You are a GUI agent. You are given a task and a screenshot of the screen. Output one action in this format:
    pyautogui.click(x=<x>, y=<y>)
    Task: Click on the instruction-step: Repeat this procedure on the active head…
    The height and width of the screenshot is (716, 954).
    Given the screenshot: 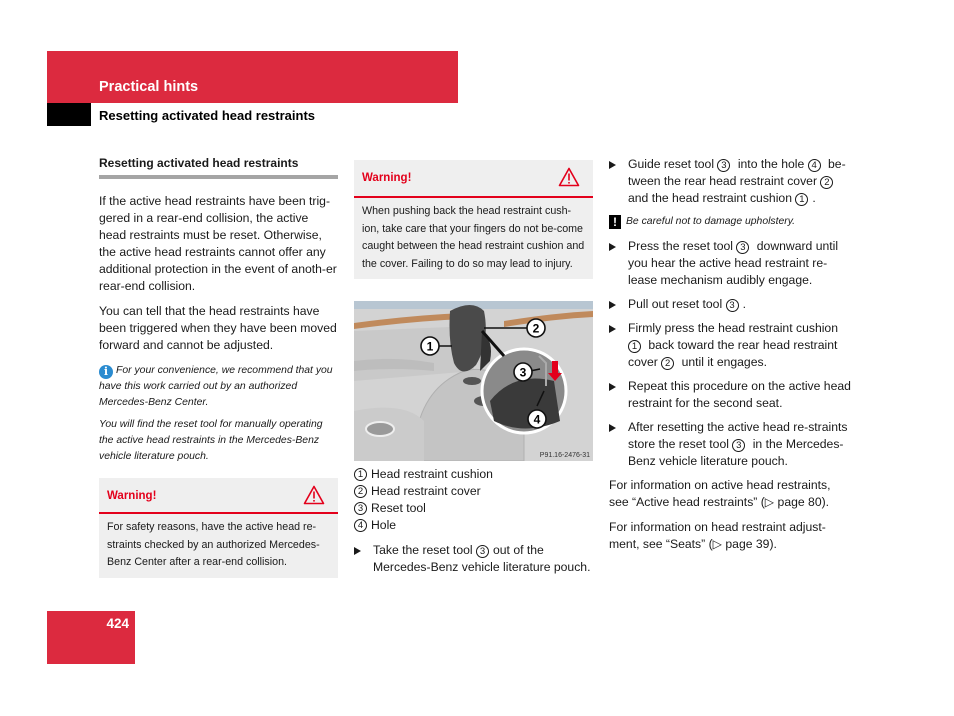 What is the action you would take?
    pyautogui.click(x=730, y=395)
    